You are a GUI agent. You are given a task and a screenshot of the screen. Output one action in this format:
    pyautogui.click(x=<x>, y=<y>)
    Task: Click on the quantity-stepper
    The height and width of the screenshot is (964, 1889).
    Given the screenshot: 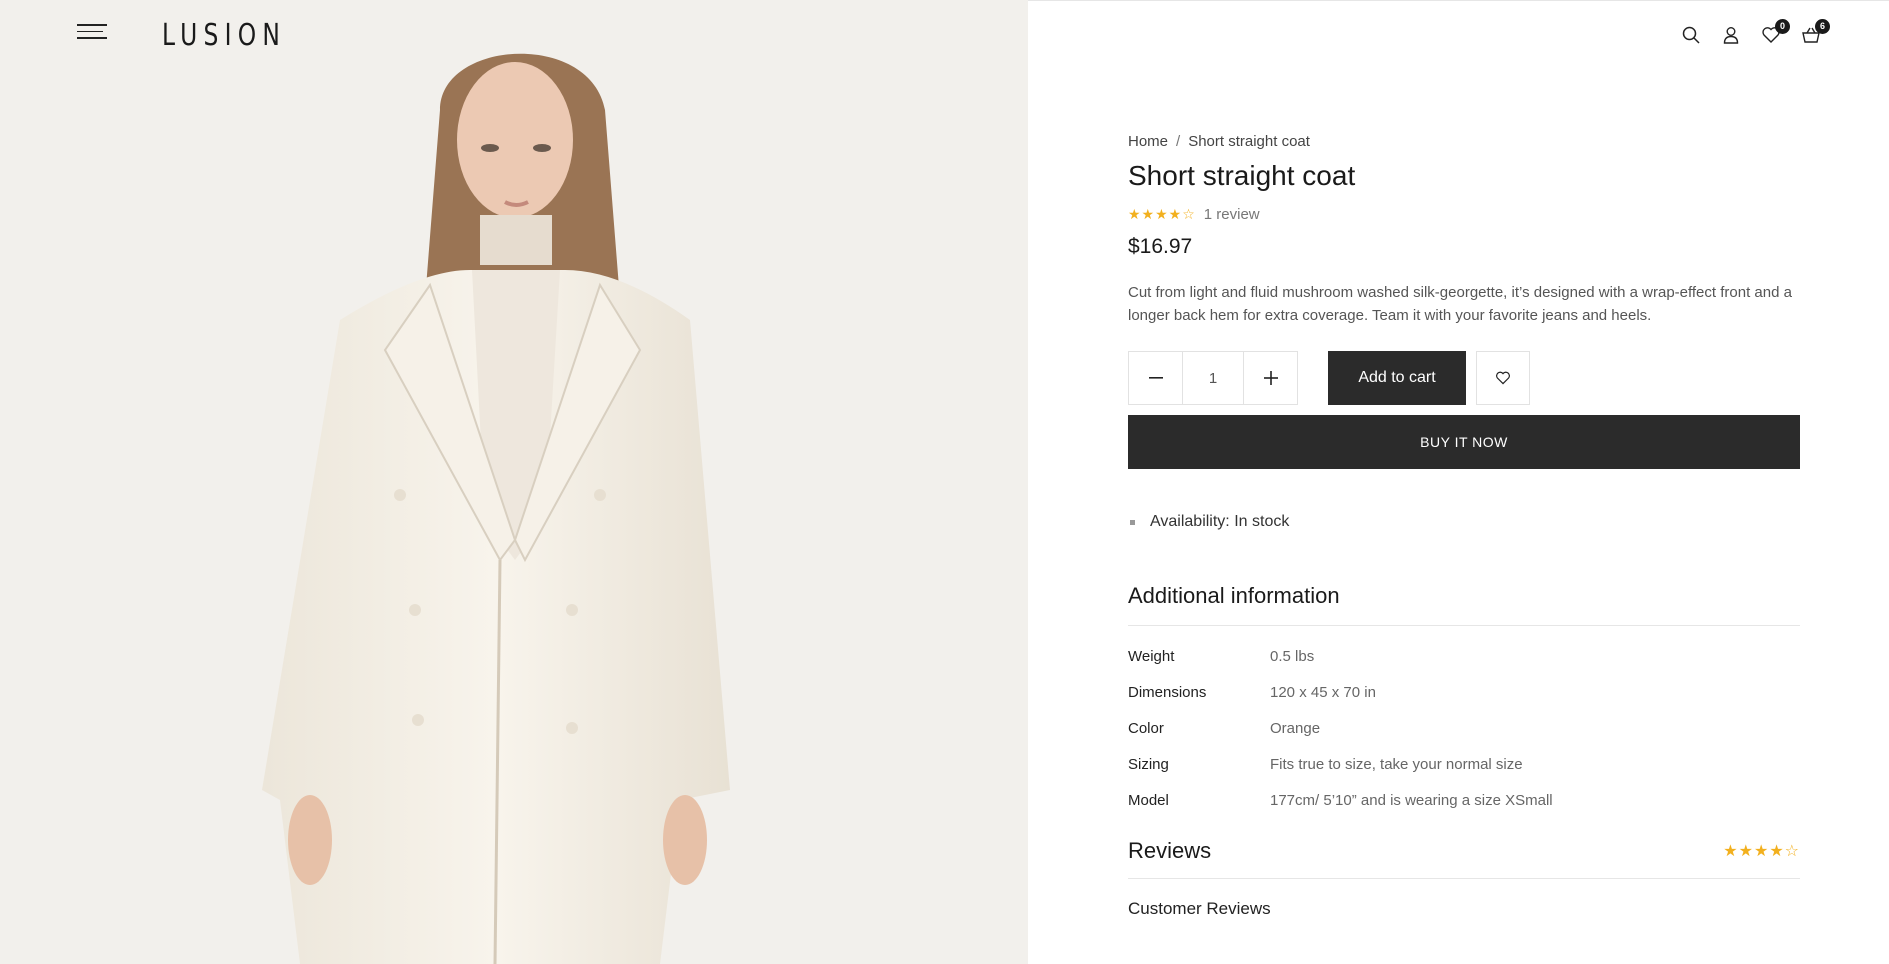 What is the action you would take?
    pyautogui.click(x=1213, y=378)
    